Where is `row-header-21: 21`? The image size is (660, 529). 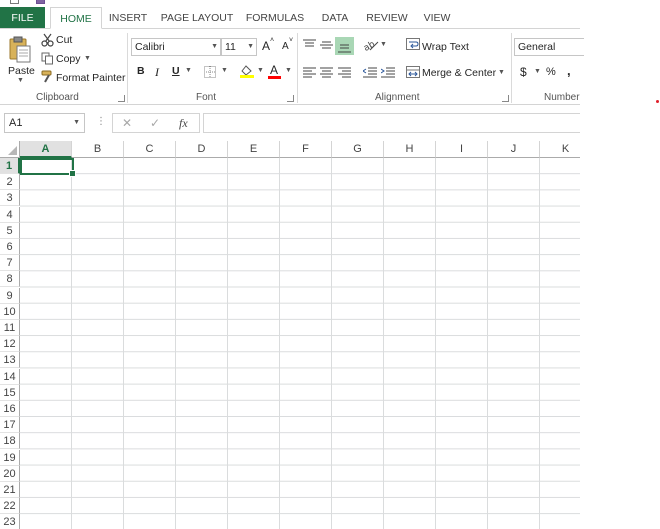 row-header-21: 21 is located at coordinates (10, 490).